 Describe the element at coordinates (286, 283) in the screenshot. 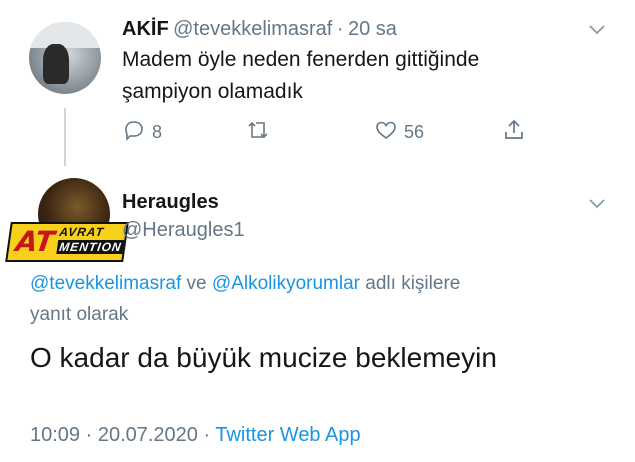

I see `mention-link: @Alkolikyorumlar` at that location.